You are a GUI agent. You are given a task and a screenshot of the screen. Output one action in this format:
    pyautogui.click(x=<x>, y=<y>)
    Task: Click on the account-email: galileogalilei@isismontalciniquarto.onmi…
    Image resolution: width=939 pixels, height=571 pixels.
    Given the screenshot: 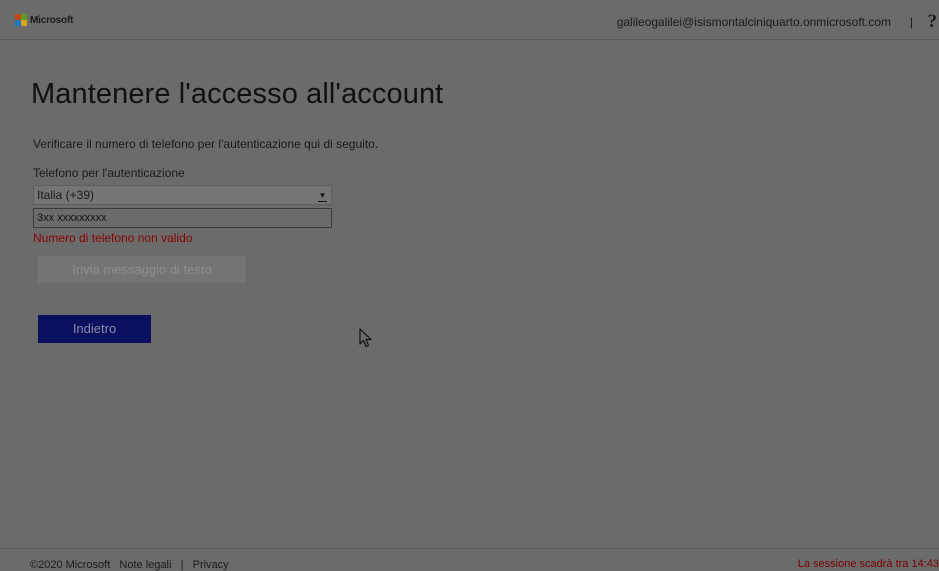 What is the action you would take?
    pyautogui.click(x=754, y=22)
    